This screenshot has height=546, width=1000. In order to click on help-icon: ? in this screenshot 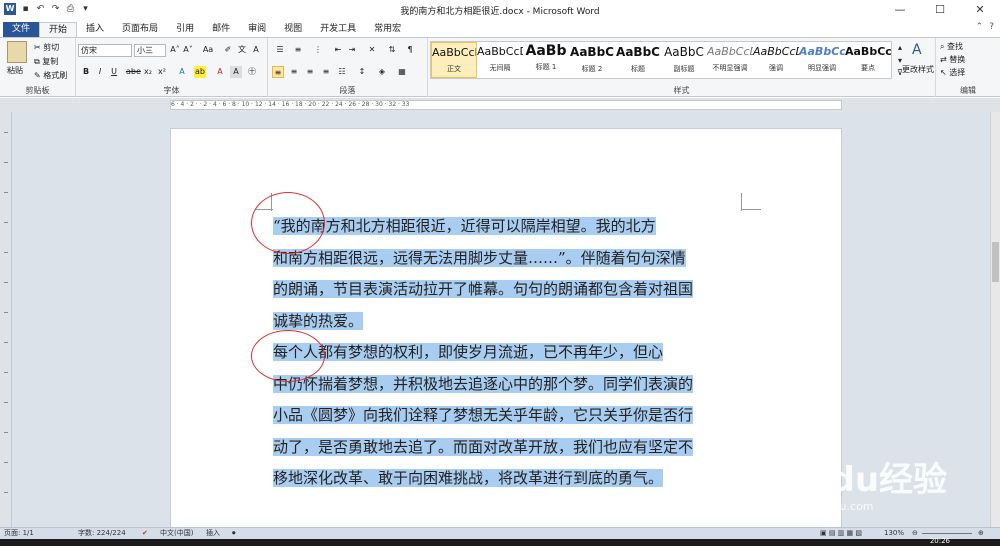, I will do `click(991, 27)`.